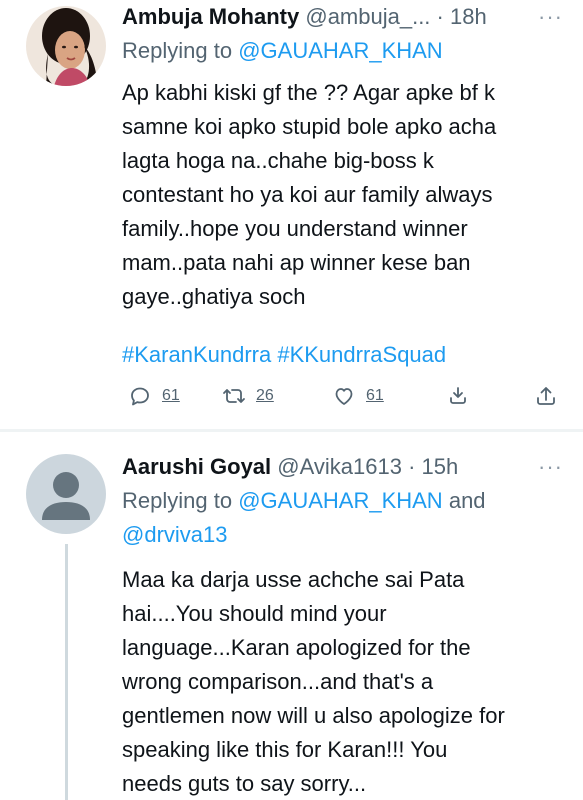 This screenshot has height=800, width=583. I want to click on share-button, so click(546, 396).